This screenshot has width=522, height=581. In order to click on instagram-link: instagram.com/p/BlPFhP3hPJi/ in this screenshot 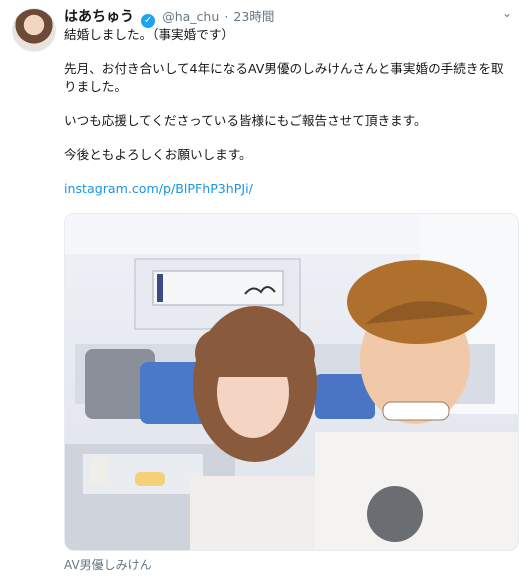, I will do `click(158, 188)`.